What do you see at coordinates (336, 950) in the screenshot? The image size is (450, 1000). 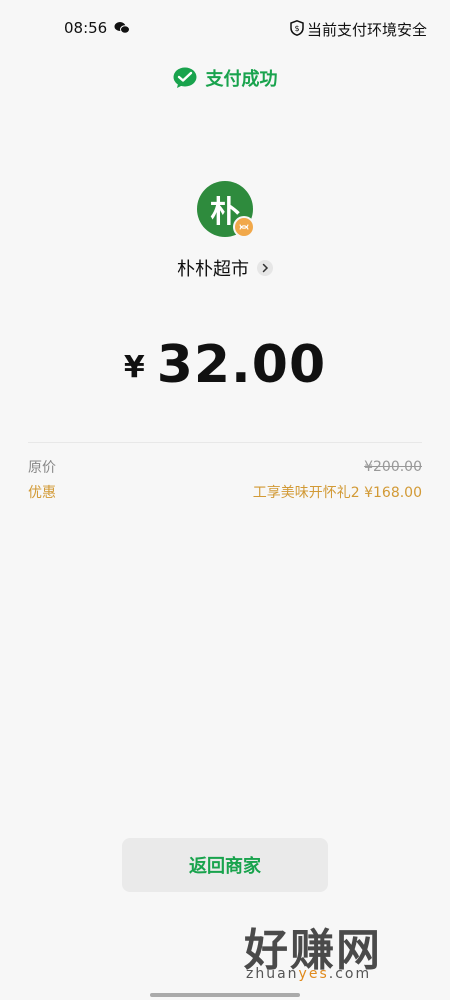 I see `watermark: 好赚网 zhuanyes.com` at bounding box center [336, 950].